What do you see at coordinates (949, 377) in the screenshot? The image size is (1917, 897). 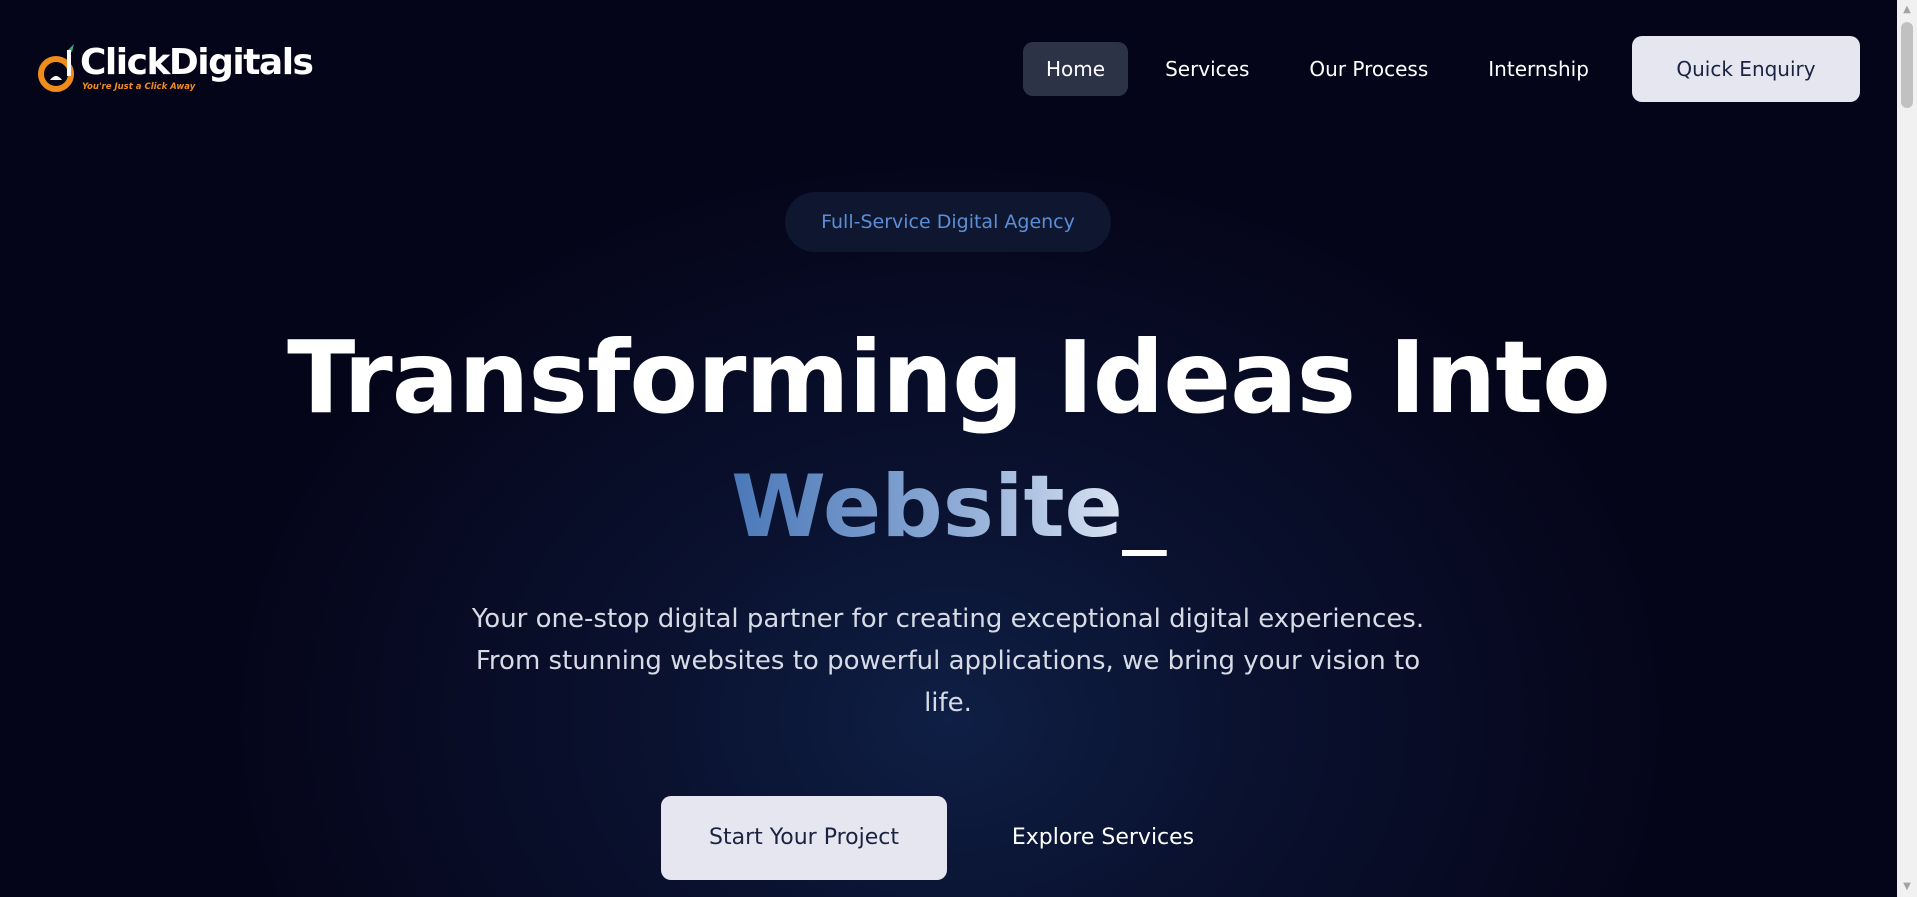 I see `hero-headline: Transforming Ideas Into` at bounding box center [949, 377].